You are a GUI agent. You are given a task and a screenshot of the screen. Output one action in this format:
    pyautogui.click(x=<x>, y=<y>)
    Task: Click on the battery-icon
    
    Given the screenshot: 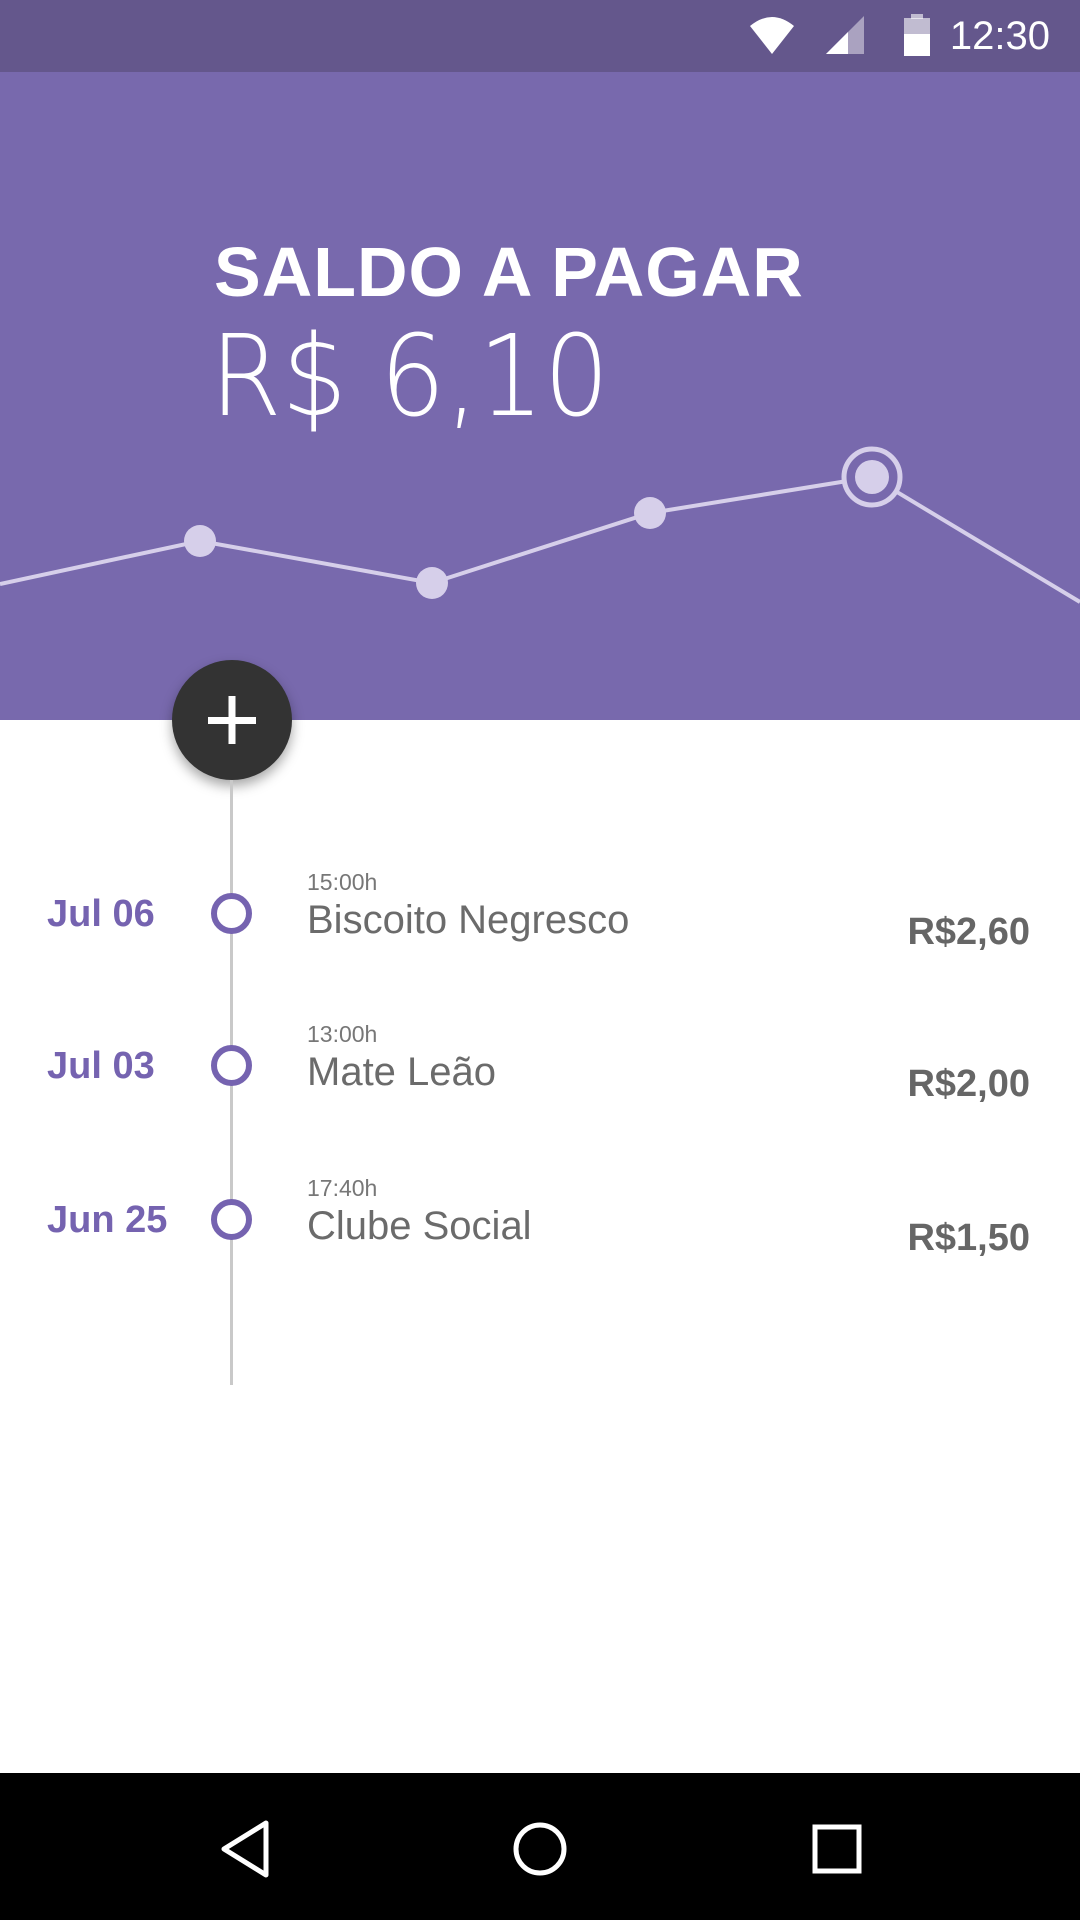 What is the action you would take?
    pyautogui.click(x=917, y=38)
    